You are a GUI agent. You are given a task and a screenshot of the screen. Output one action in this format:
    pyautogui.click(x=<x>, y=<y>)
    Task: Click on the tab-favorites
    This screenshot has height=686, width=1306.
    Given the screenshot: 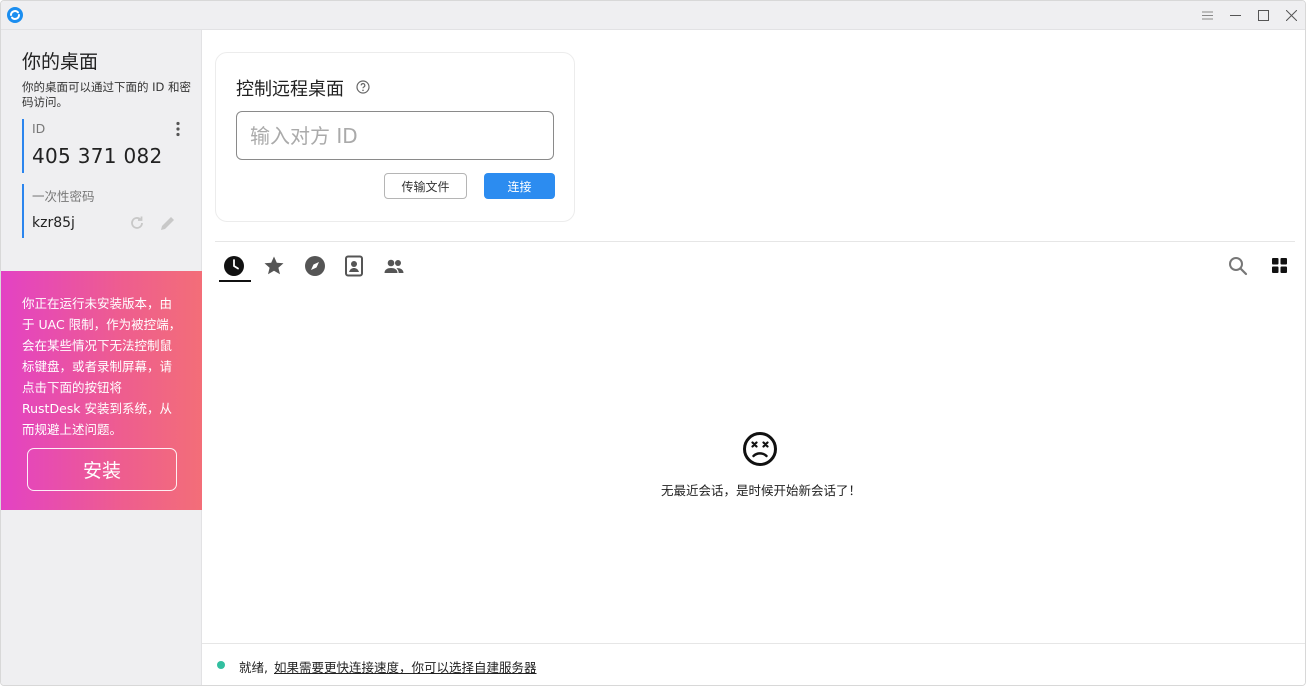 What is the action you would take?
    pyautogui.click(x=274, y=266)
    